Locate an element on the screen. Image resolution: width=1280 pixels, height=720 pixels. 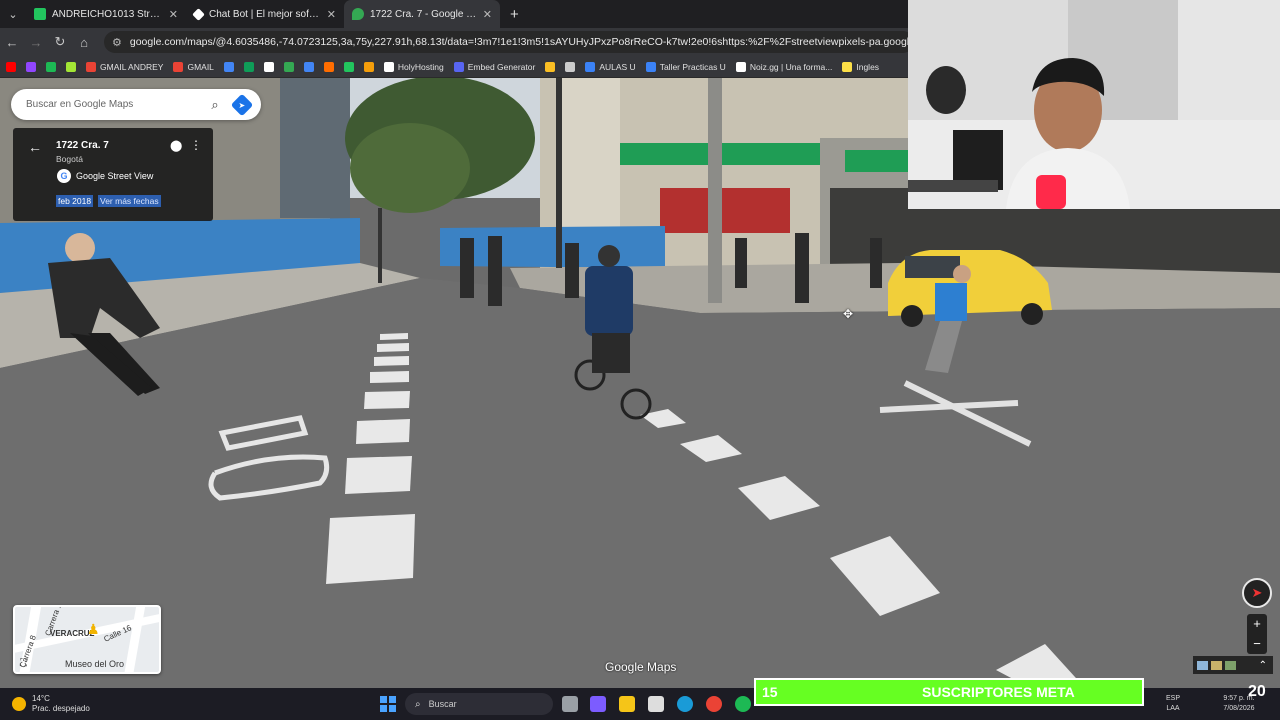
minimap-place-label: Museo del Oro is located at coordinates (95, 664).